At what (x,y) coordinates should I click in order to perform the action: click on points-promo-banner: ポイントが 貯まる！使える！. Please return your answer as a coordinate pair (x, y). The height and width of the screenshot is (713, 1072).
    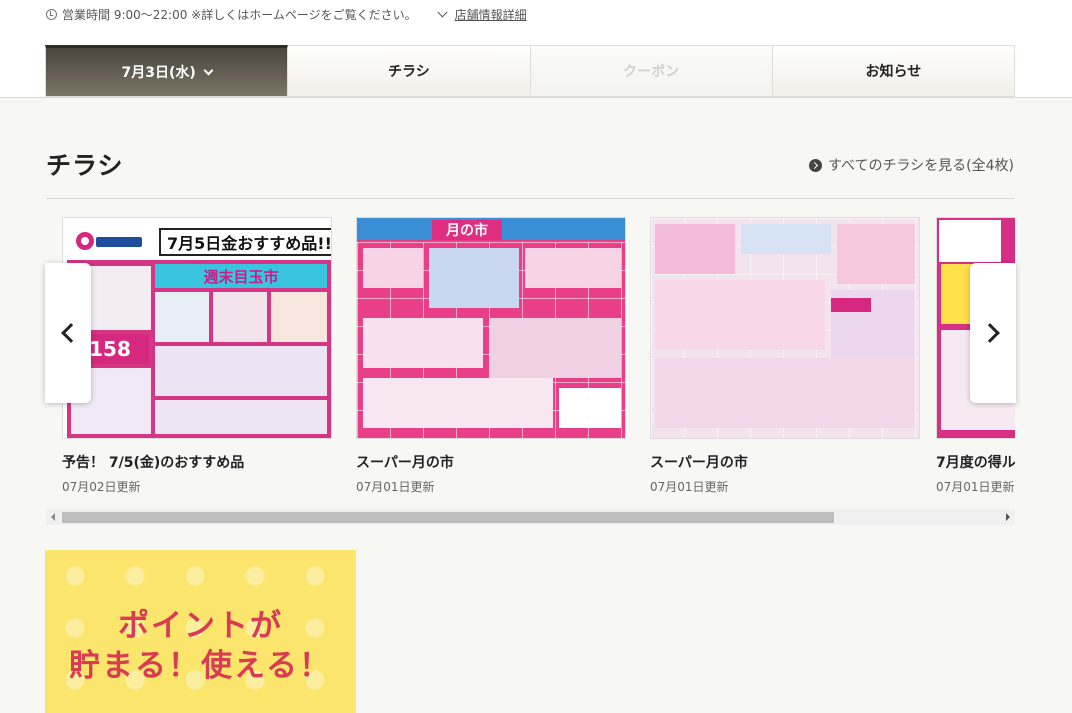
    Looking at the image, I should click on (200, 631).